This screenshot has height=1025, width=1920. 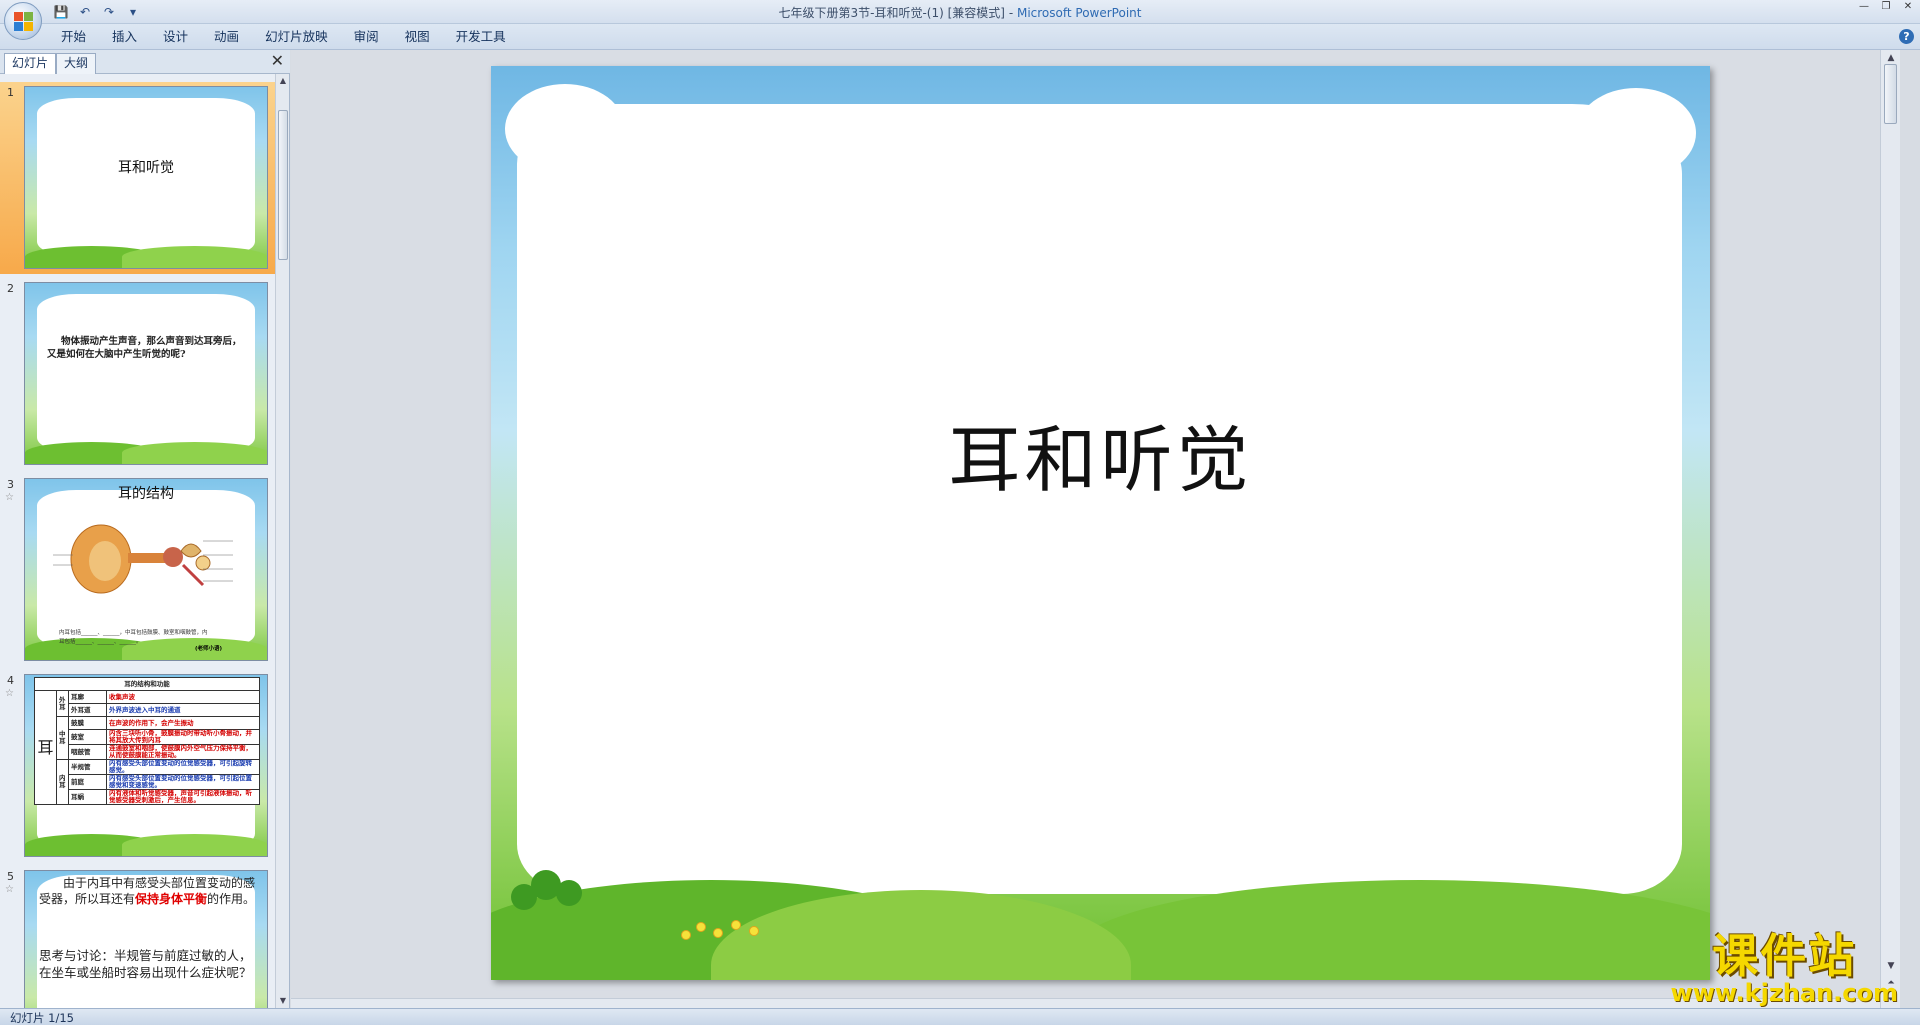 What do you see at coordinates (147, 684) in the screenshot?
I see `table-title: 耳的结构和功能` at bounding box center [147, 684].